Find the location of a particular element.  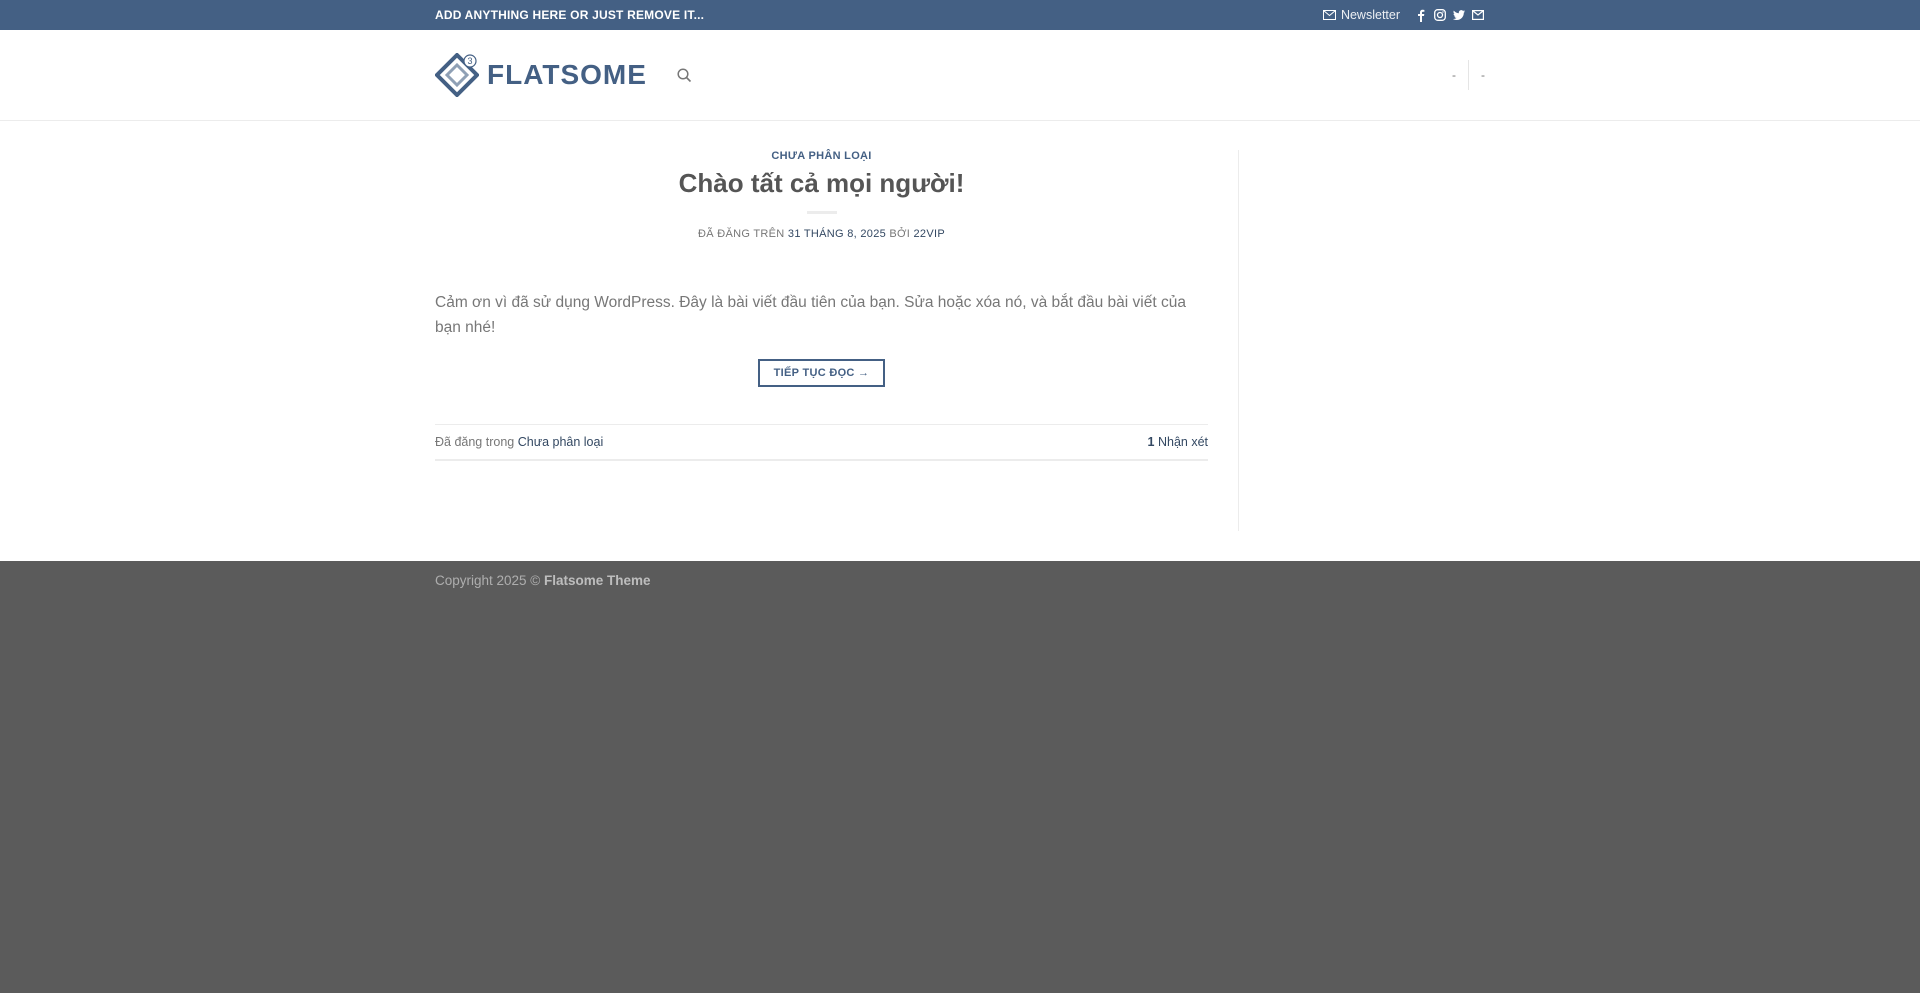

header-link-1: - is located at coordinates (1454, 75).